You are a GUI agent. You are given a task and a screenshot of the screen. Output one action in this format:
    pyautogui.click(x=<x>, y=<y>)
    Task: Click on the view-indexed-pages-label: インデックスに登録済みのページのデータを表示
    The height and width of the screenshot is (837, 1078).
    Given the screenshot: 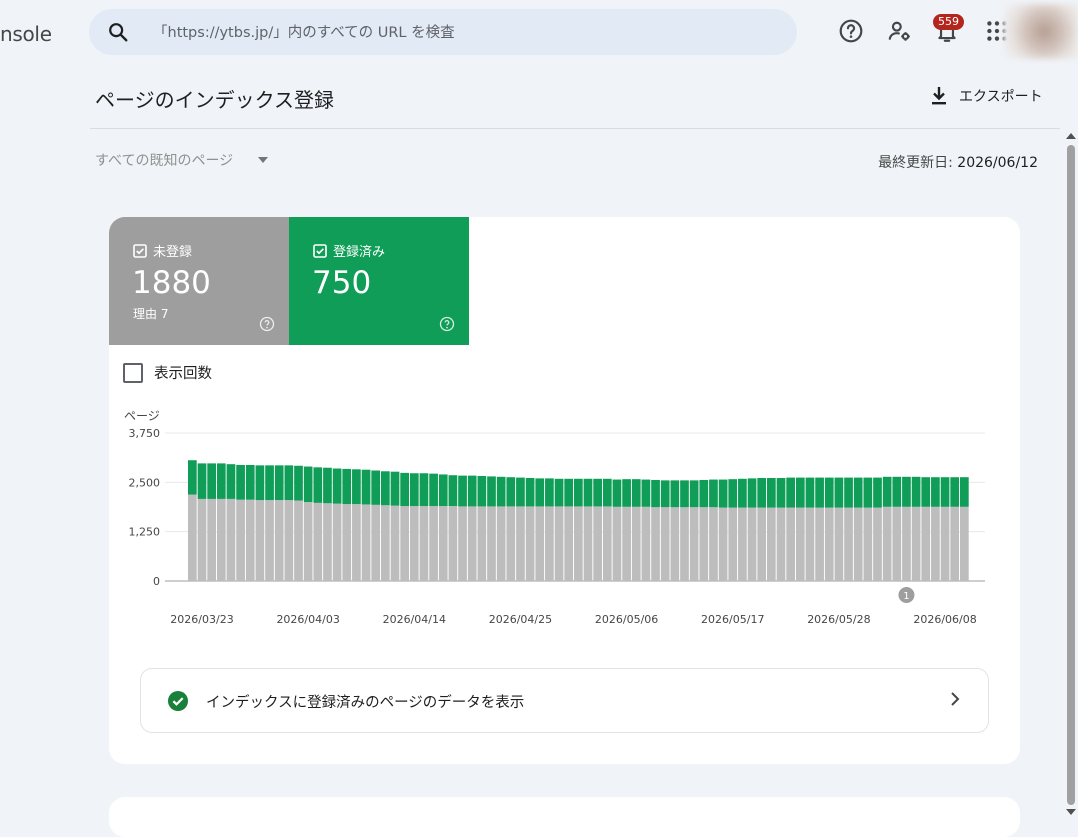 What is the action you would take?
    pyautogui.click(x=365, y=703)
    